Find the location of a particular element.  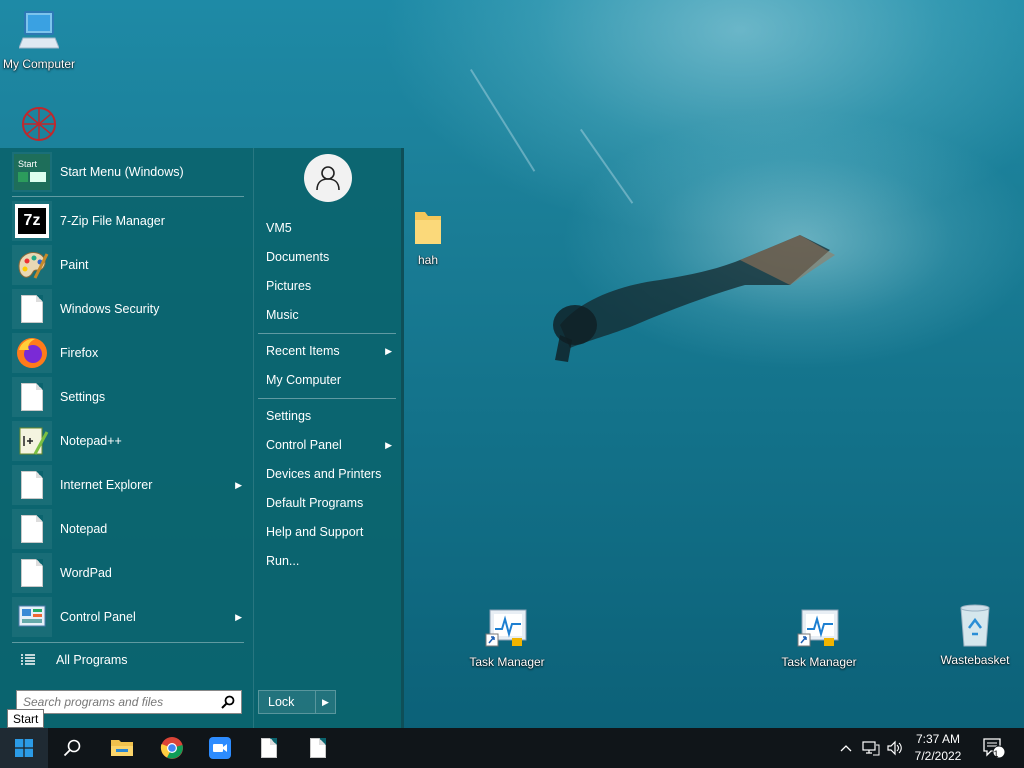

places-item-default-programs: Default Programs is located at coordinates (331, 503).